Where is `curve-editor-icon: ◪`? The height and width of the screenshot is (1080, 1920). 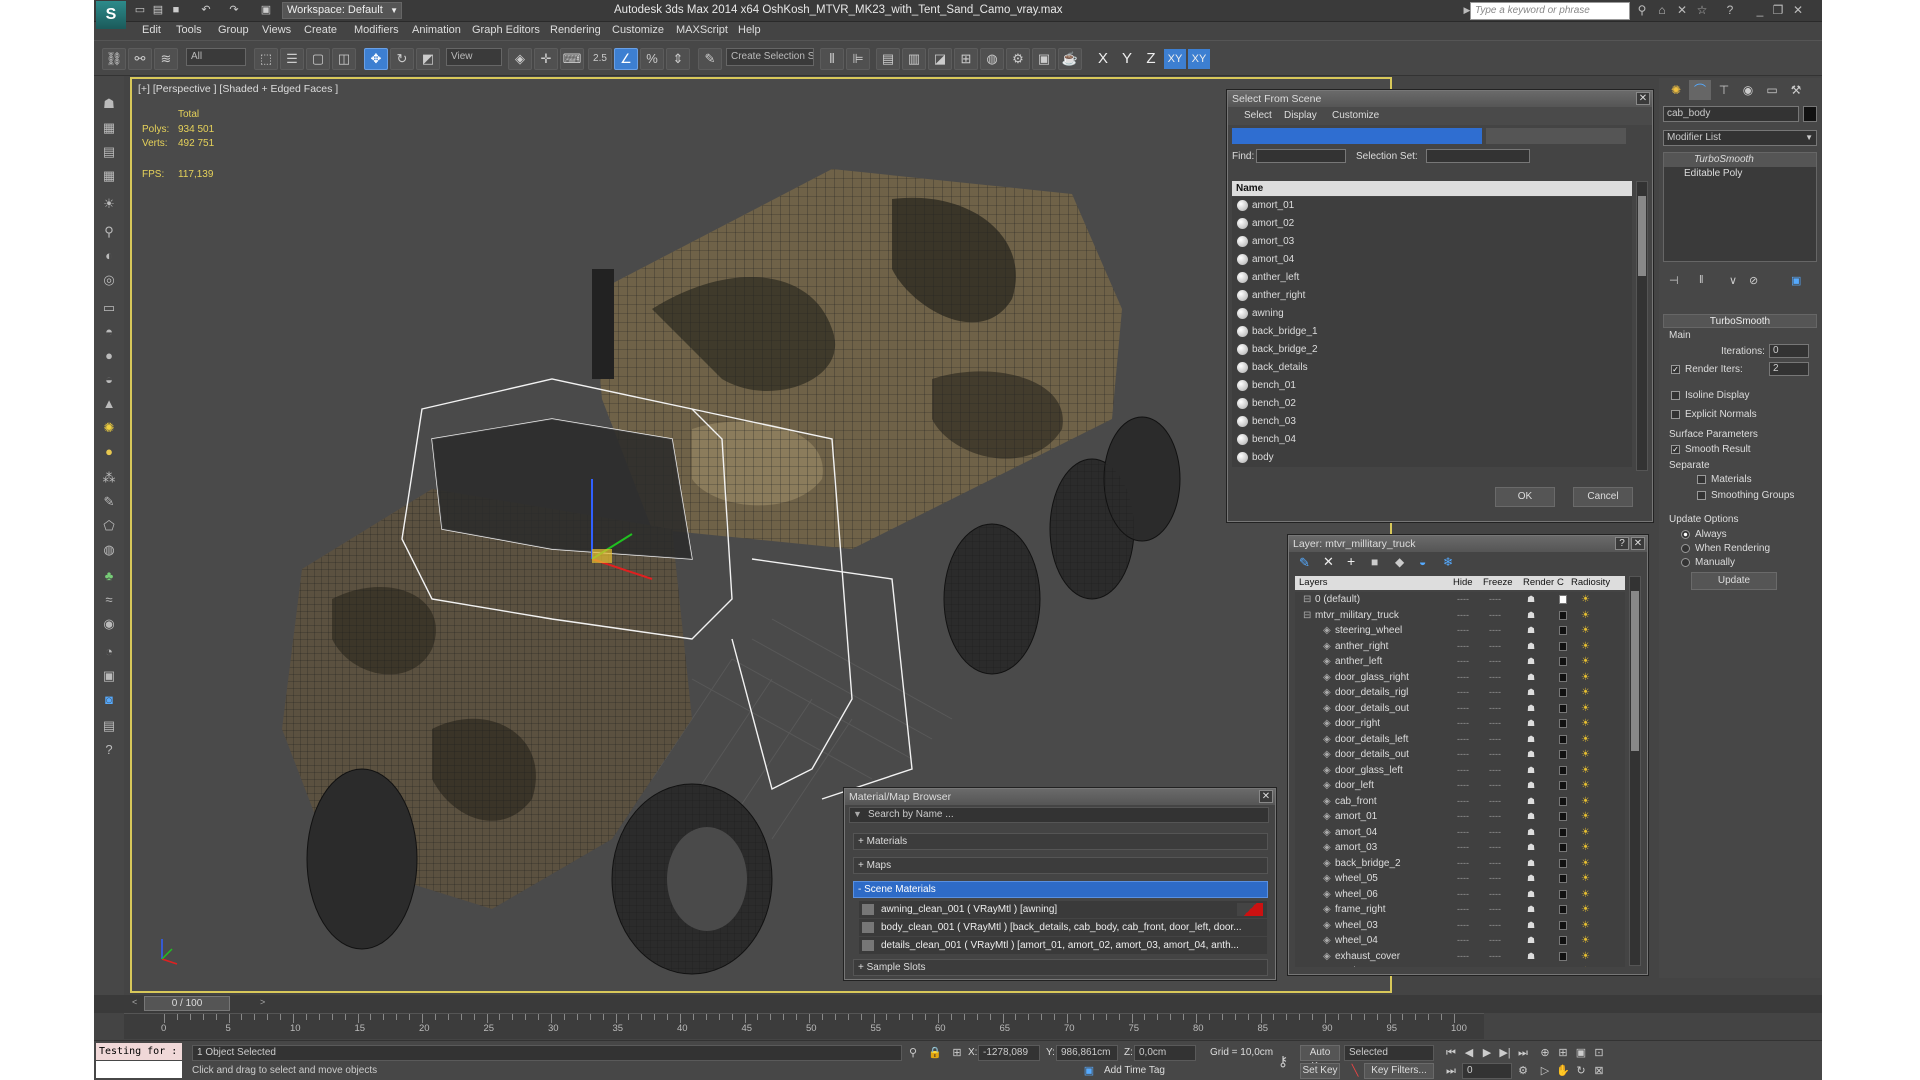
curve-editor-icon: ◪ is located at coordinates (940, 59).